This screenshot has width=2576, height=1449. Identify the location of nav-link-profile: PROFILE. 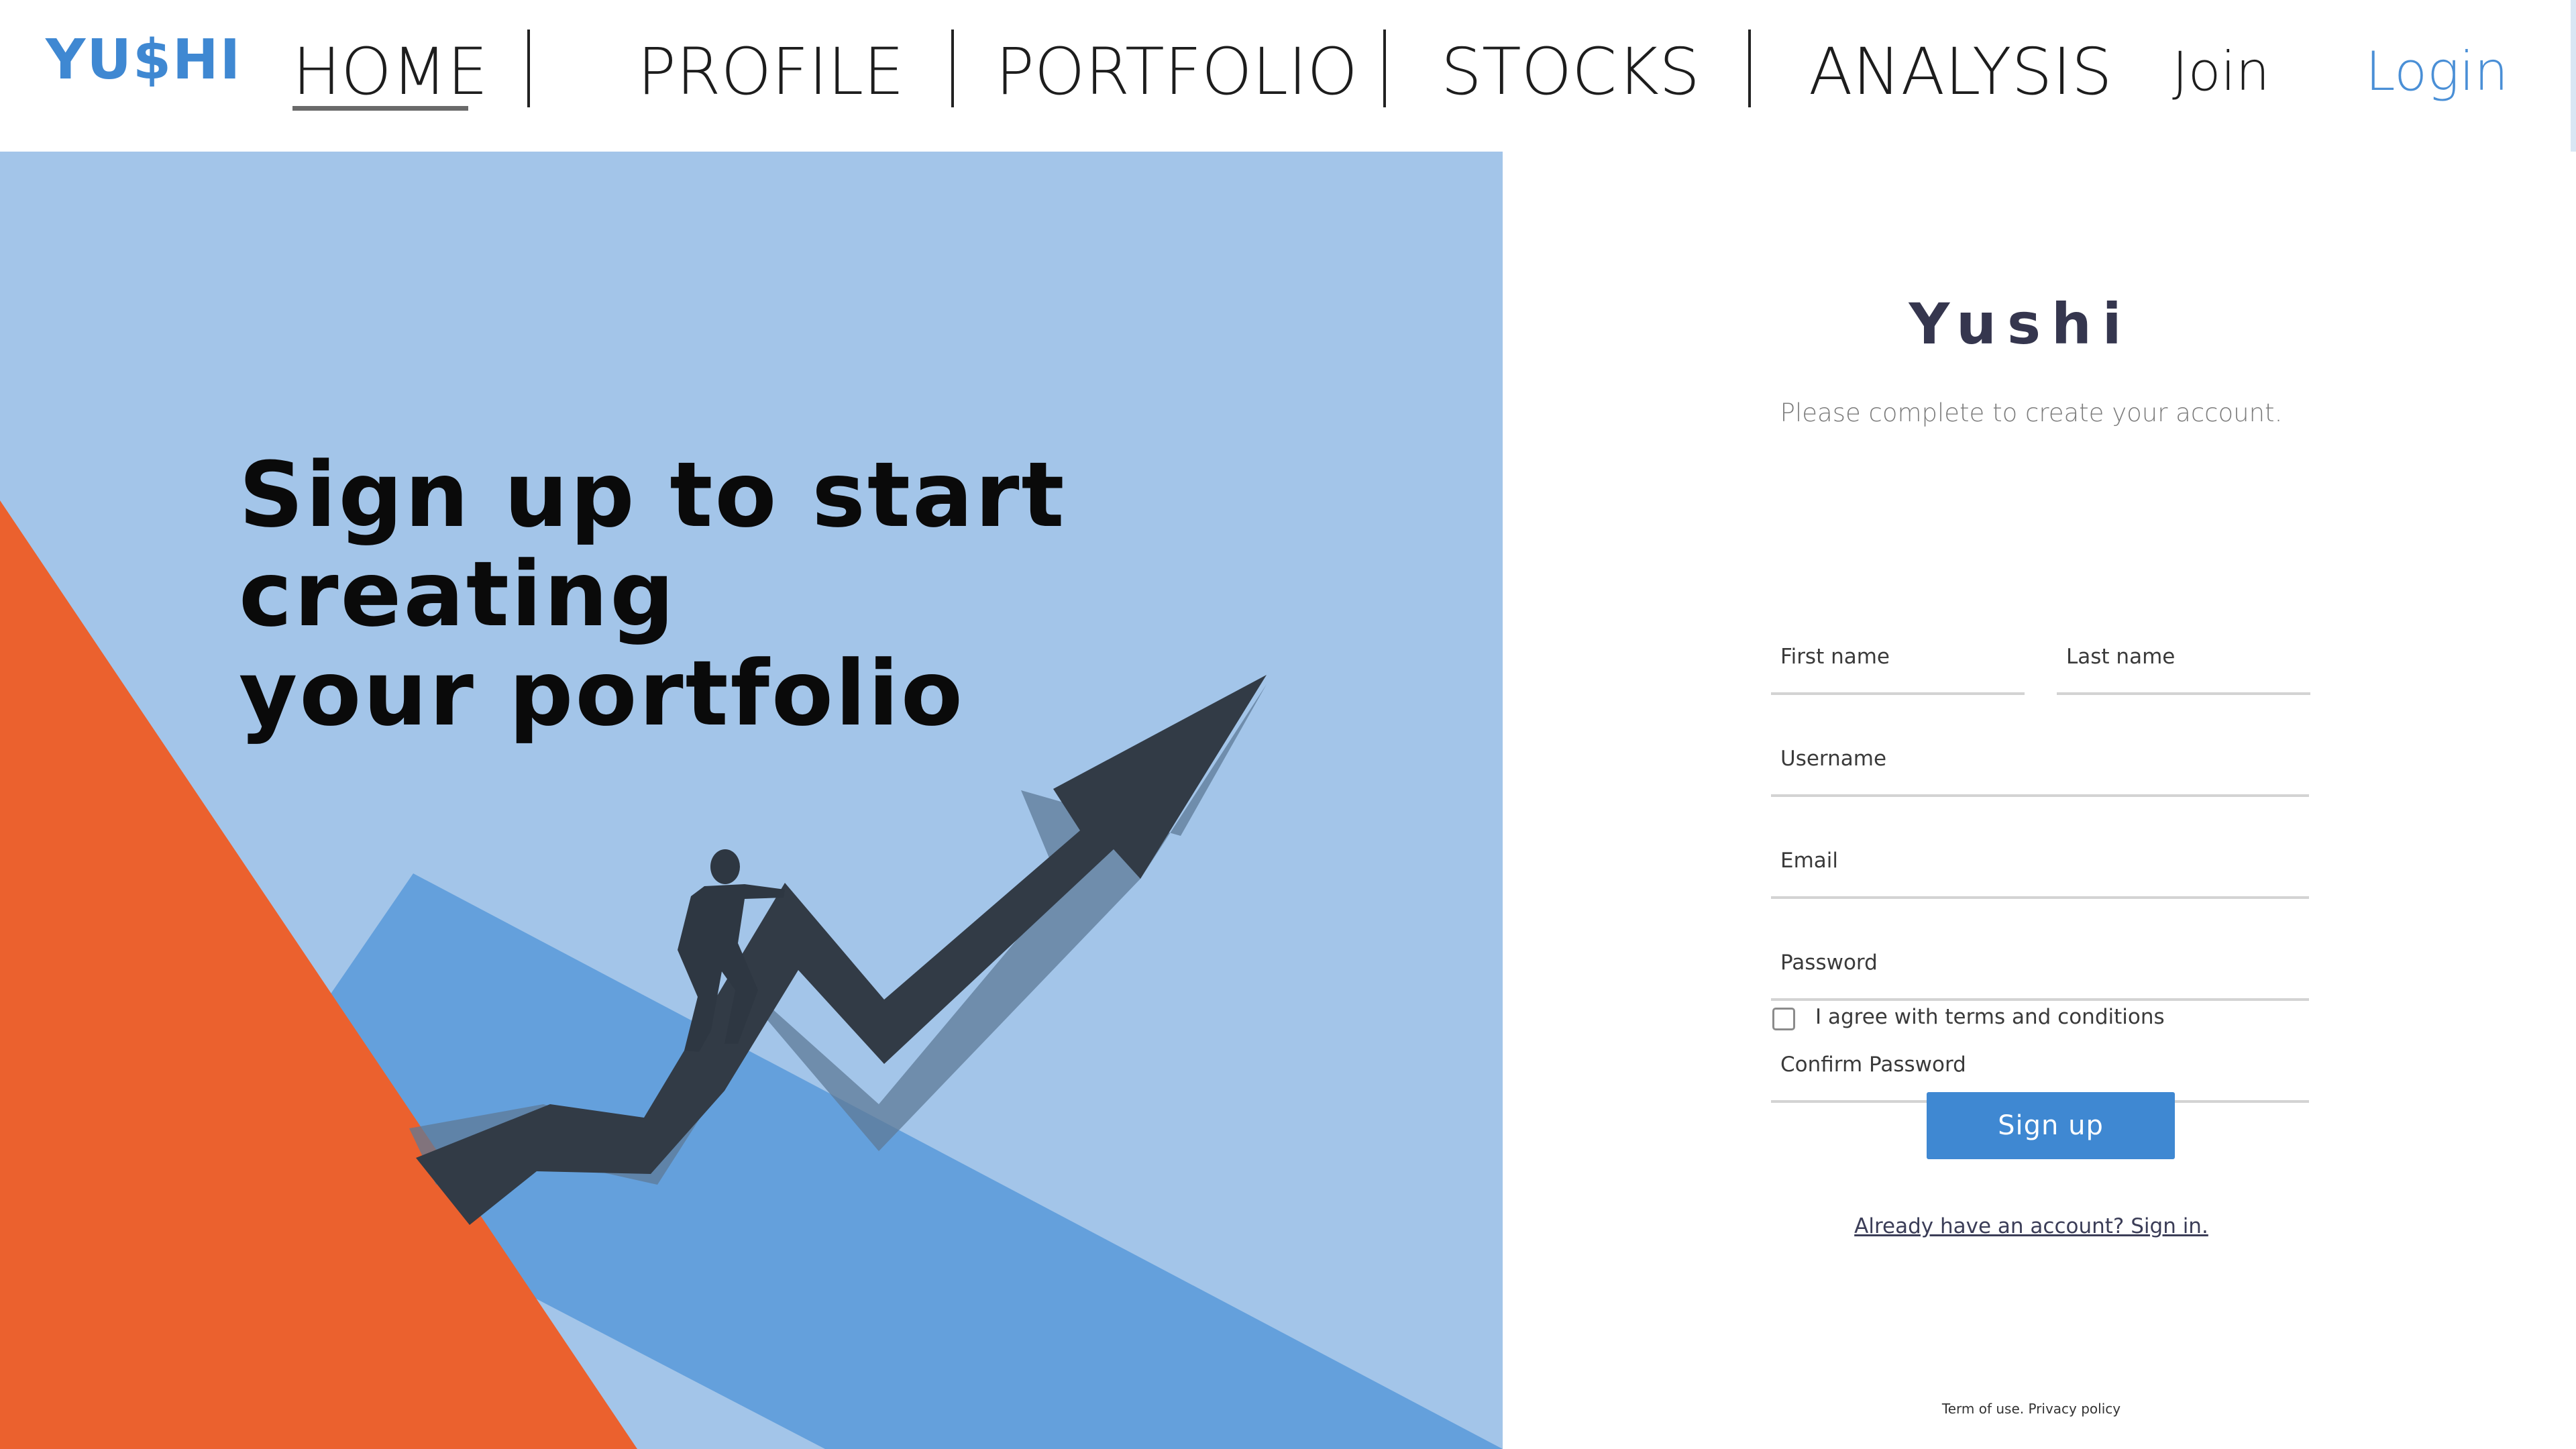
(770, 72).